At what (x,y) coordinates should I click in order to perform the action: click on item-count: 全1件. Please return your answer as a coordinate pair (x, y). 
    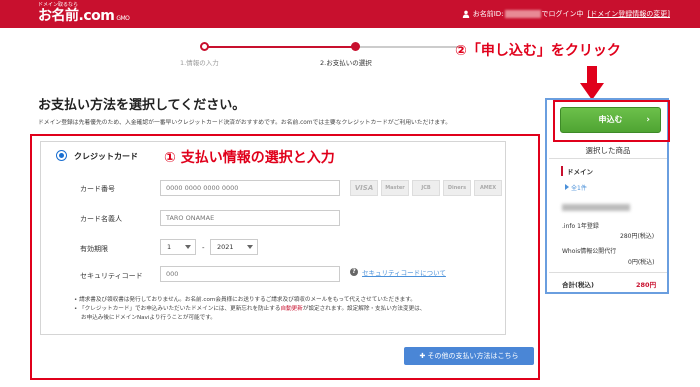
    Looking at the image, I should click on (579, 188).